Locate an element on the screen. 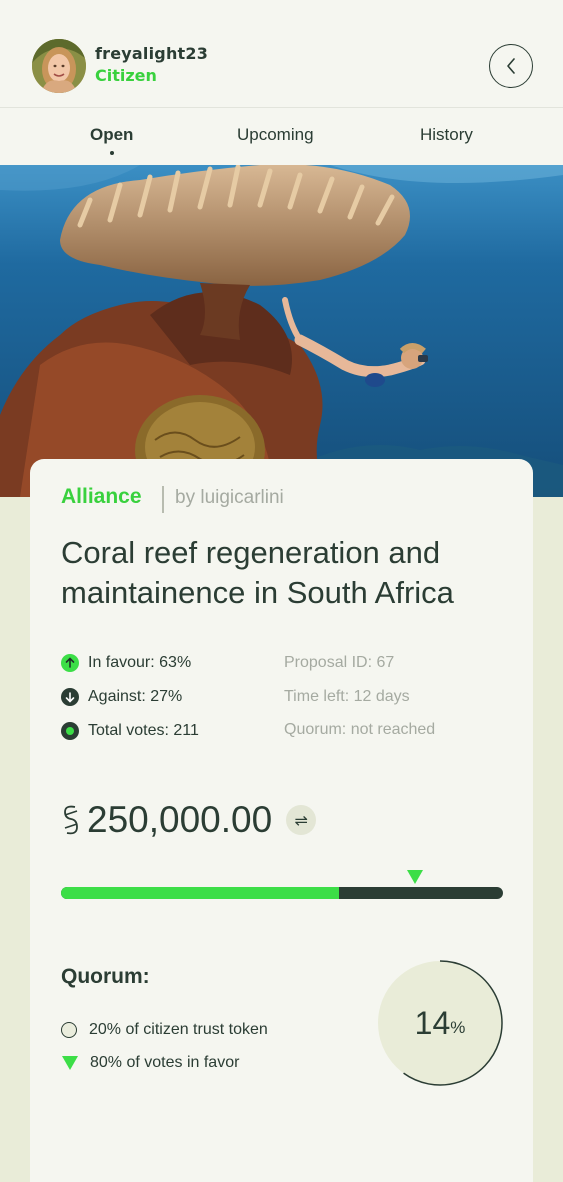  total-votes-stat: Total votes: 211 is located at coordinates (130, 731).